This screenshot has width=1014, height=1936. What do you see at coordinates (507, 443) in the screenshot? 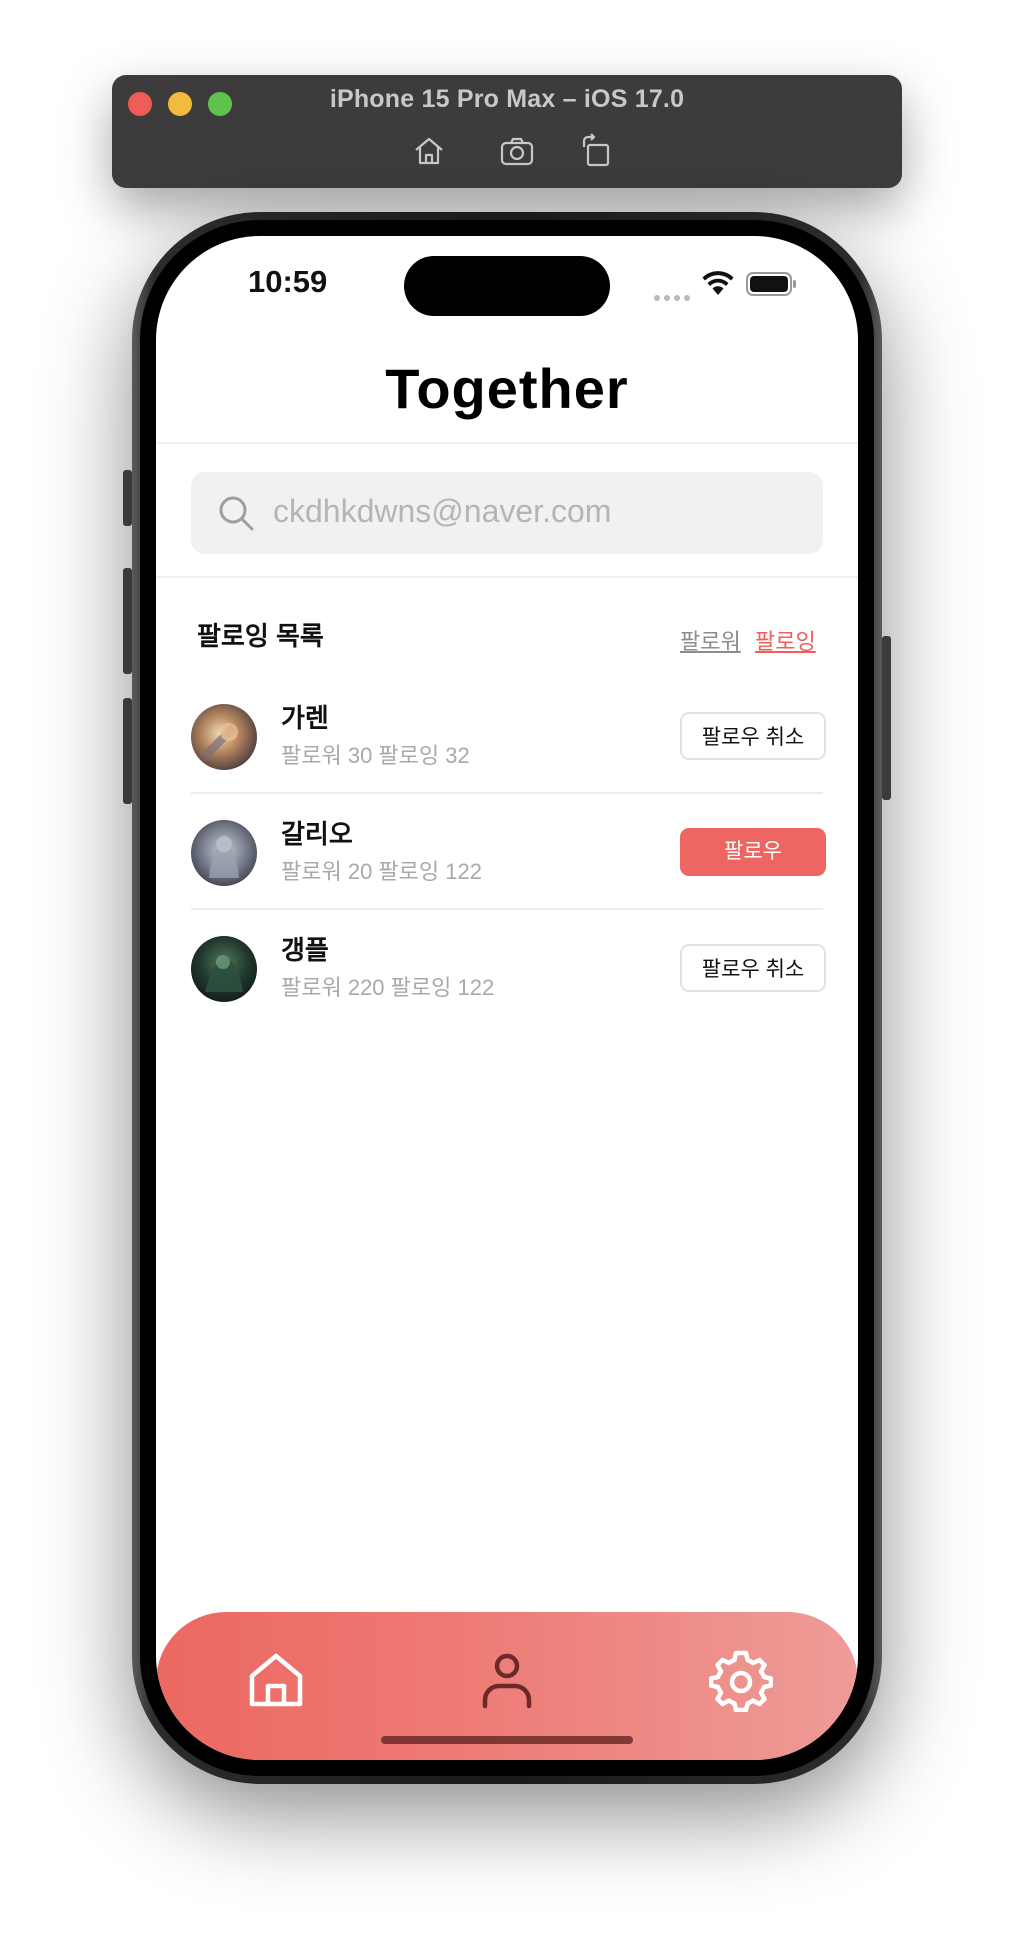
I see `header-divider` at bounding box center [507, 443].